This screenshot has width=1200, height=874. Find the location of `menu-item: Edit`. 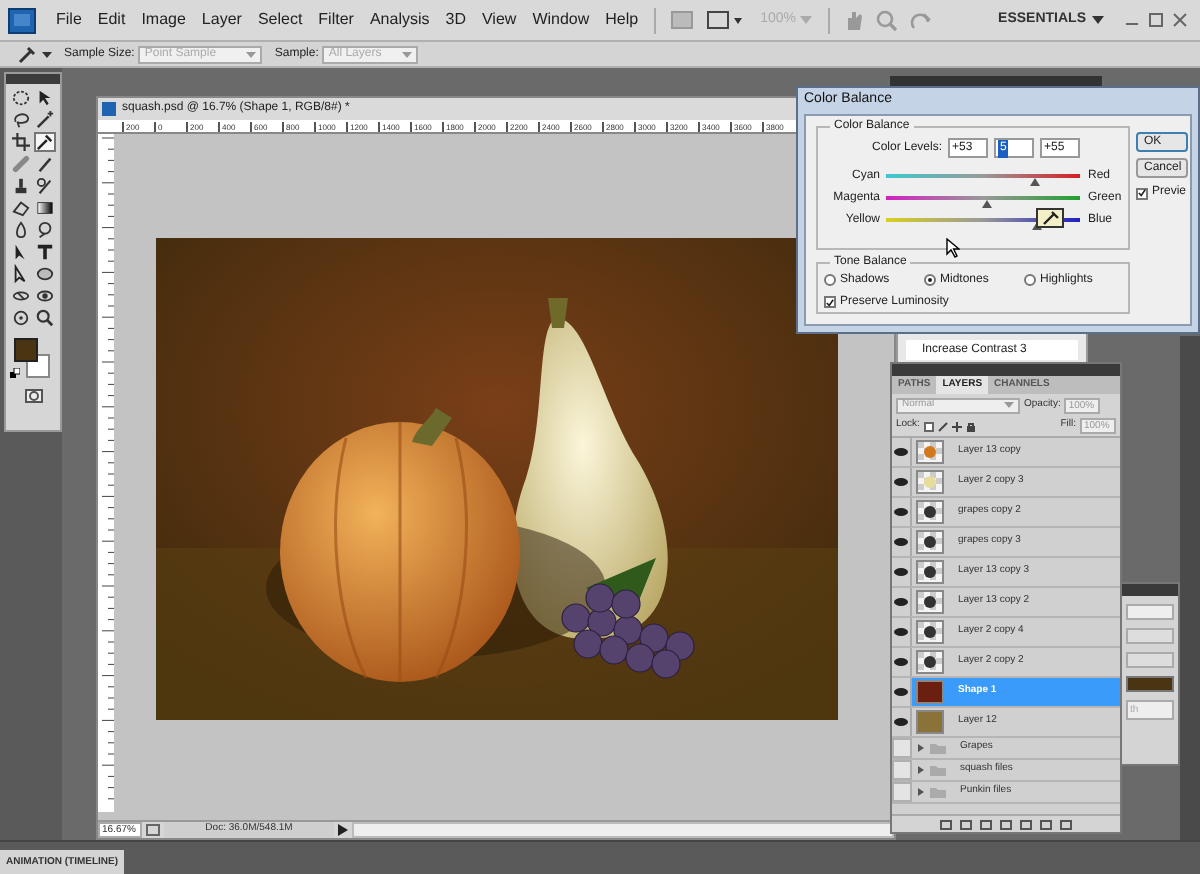

menu-item: Edit is located at coordinates (111, 20).